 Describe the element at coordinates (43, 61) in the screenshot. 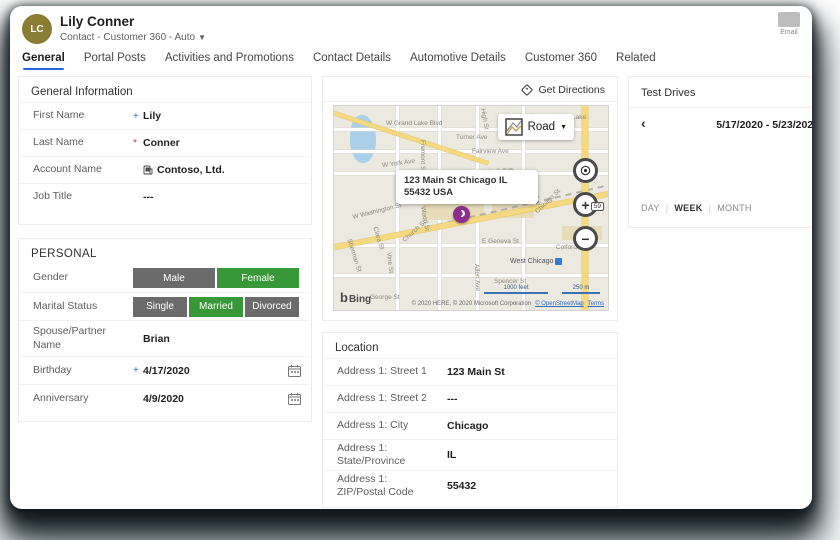

I see `tab-general: General` at that location.